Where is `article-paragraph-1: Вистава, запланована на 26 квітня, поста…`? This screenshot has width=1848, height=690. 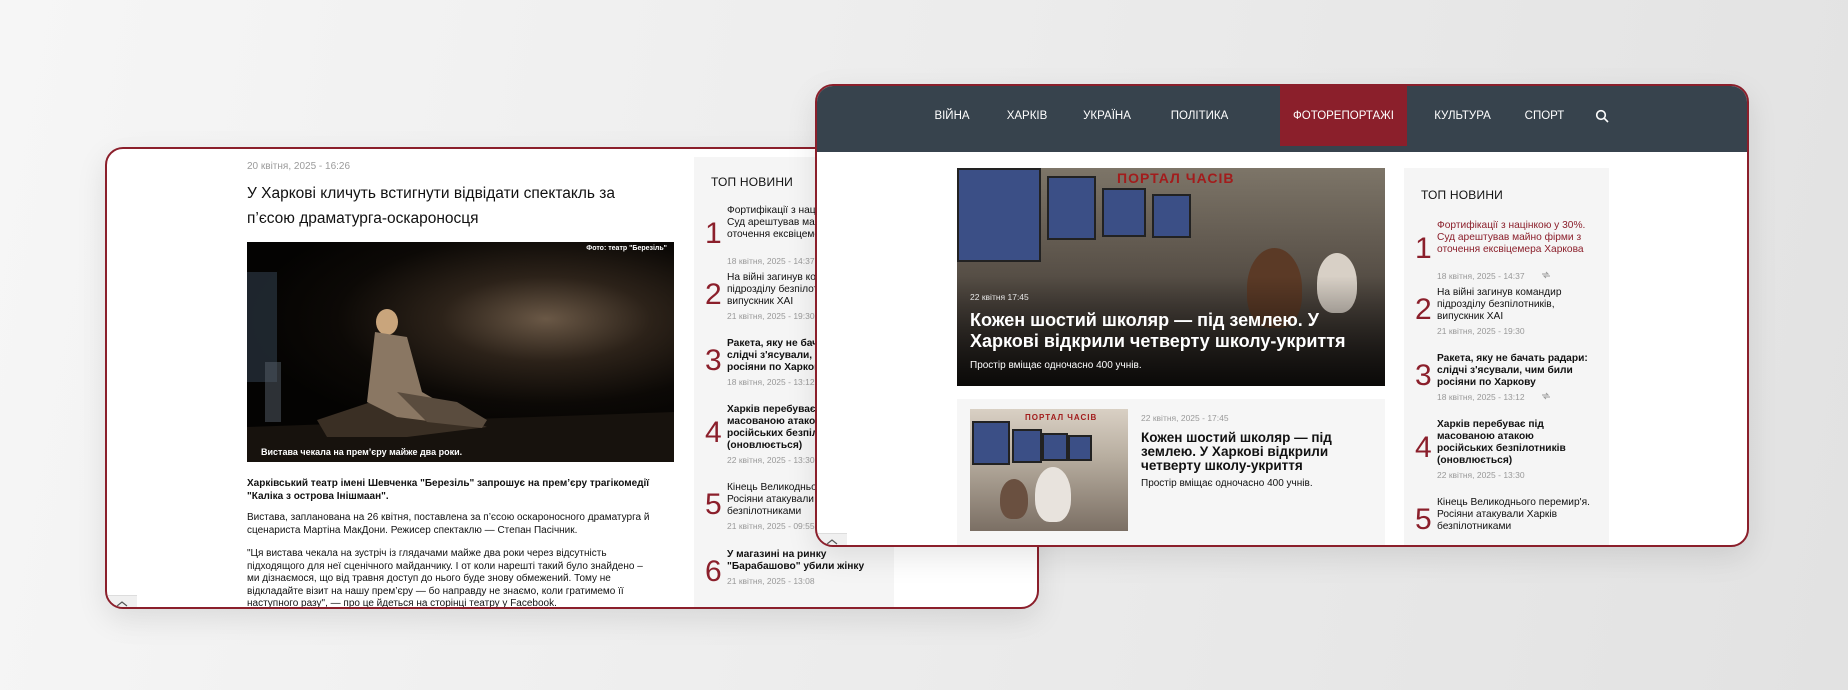 article-paragraph-1: Вистава, запланована на 26 квітня, поста… is located at coordinates (448, 524).